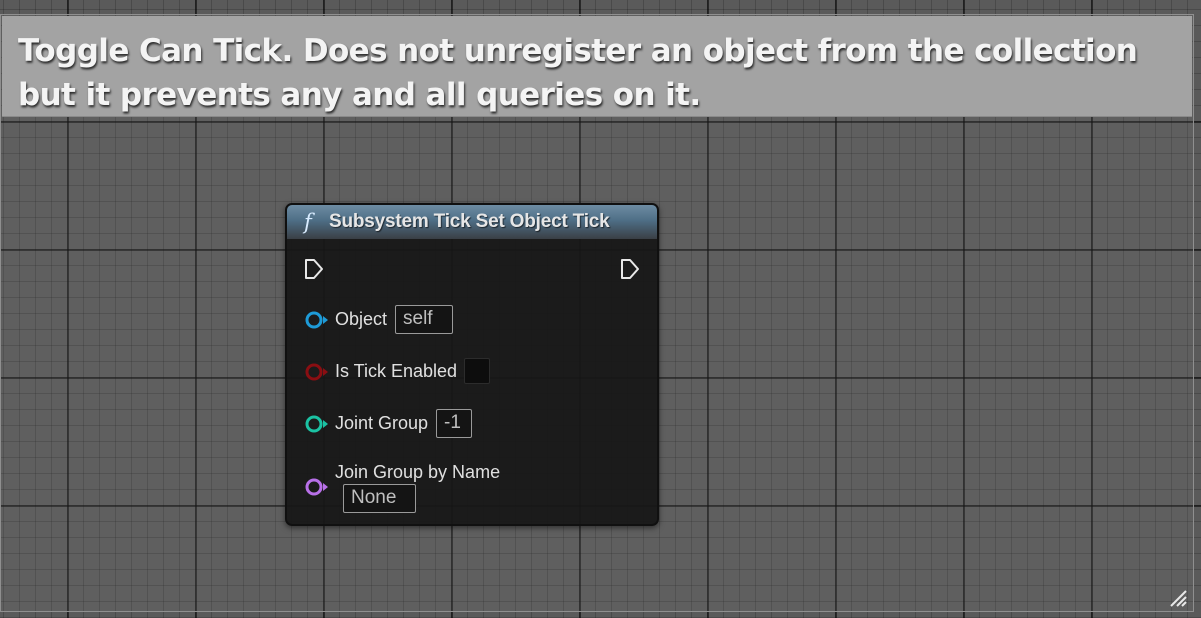 The height and width of the screenshot is (618, 1201). I want to click on join-group-by-name-pin-icon, so click(317, 487).